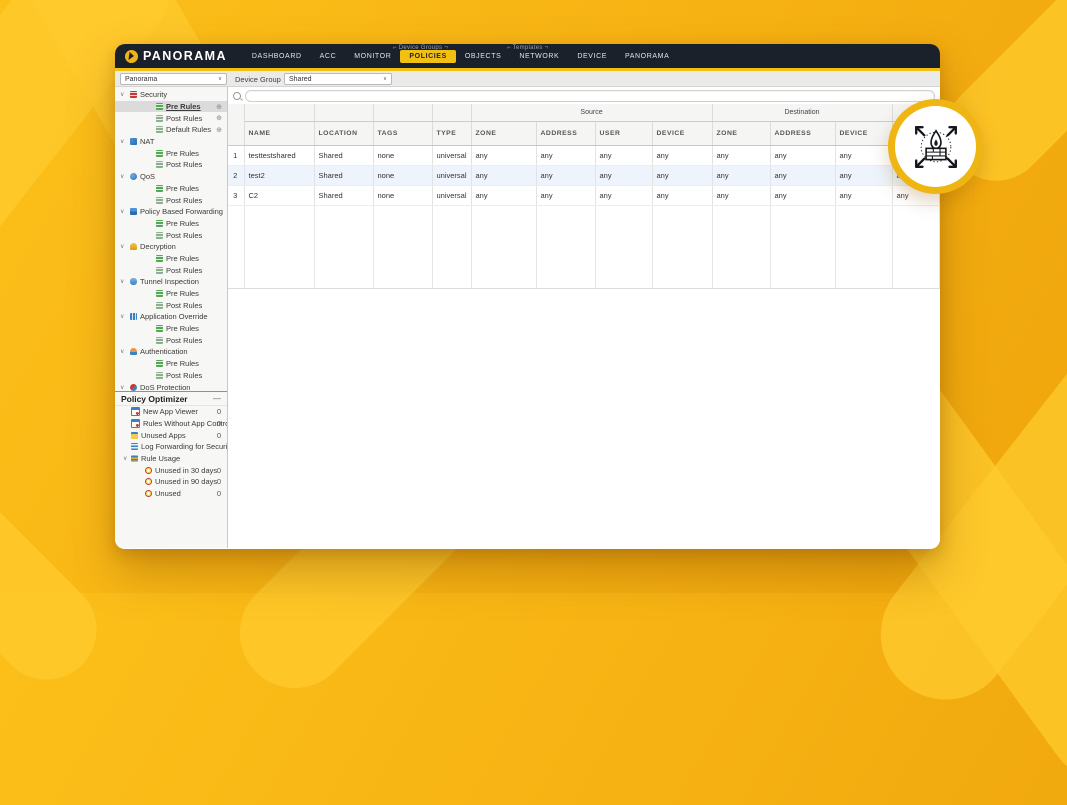  I want to click on tree-item-tunnel-inspection: Tunnel Inspection, so click(171, 282).